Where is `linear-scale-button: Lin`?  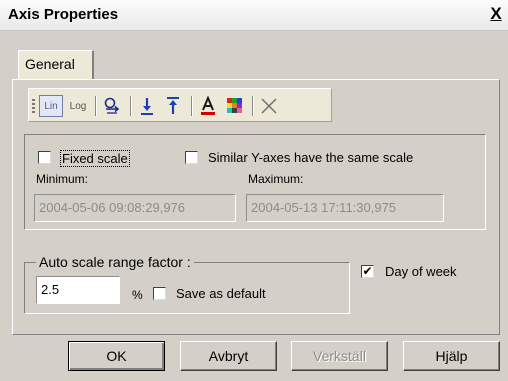 linear-scale-button: Lin is located at coordinates (51, 106).